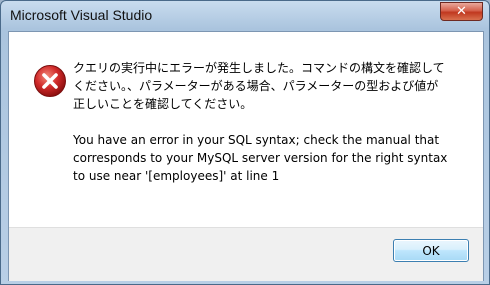  Describe the element at coordinates (245, 16) in the screenshot. I see `title-bar: Microsoft Visual Studio ✕` at that location.